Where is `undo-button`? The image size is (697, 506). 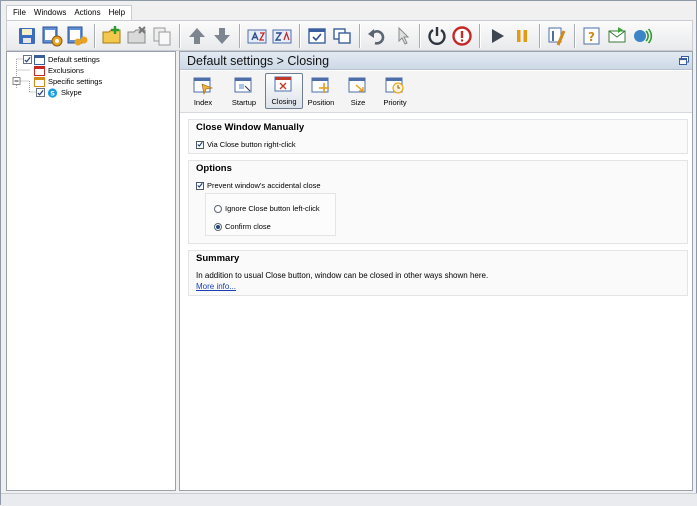 undo-button is located at coordinates (377, 36).